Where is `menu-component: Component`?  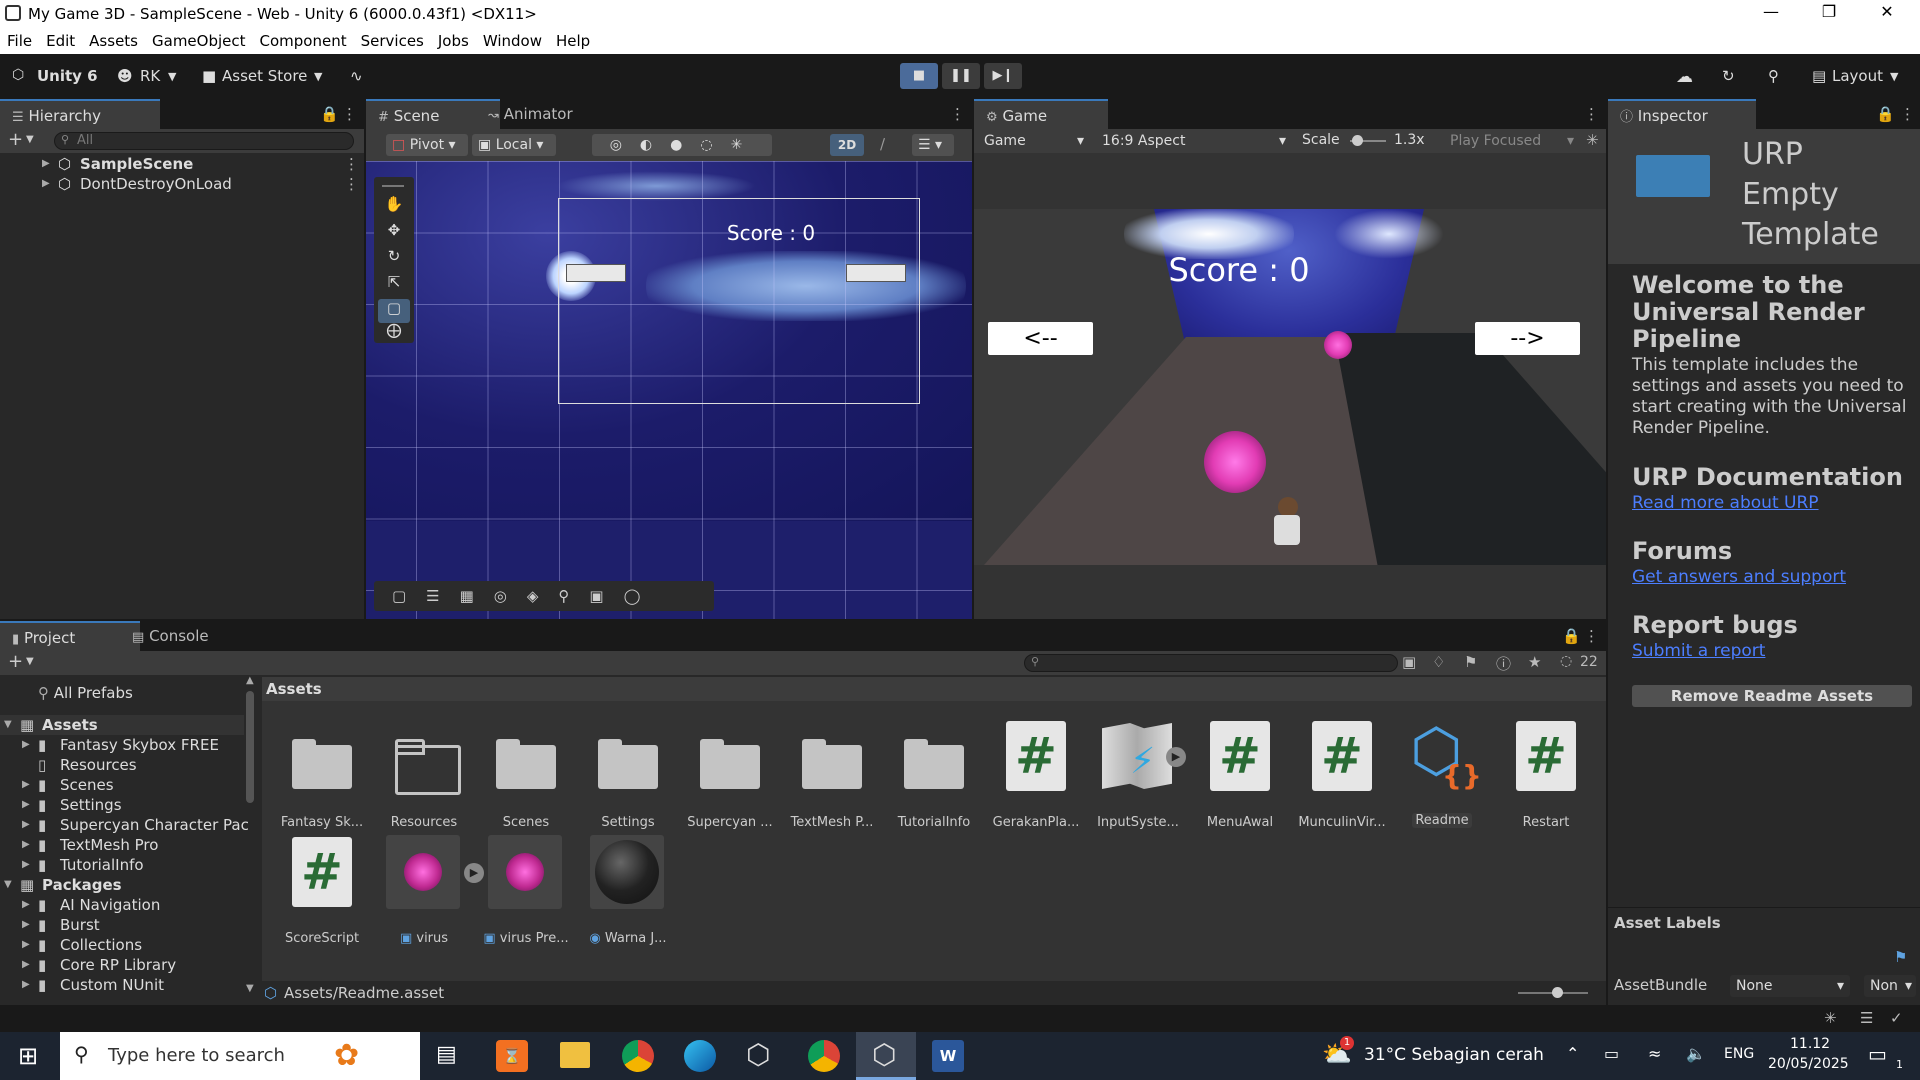
menu-component: Component is located at coordinates (303, 39).